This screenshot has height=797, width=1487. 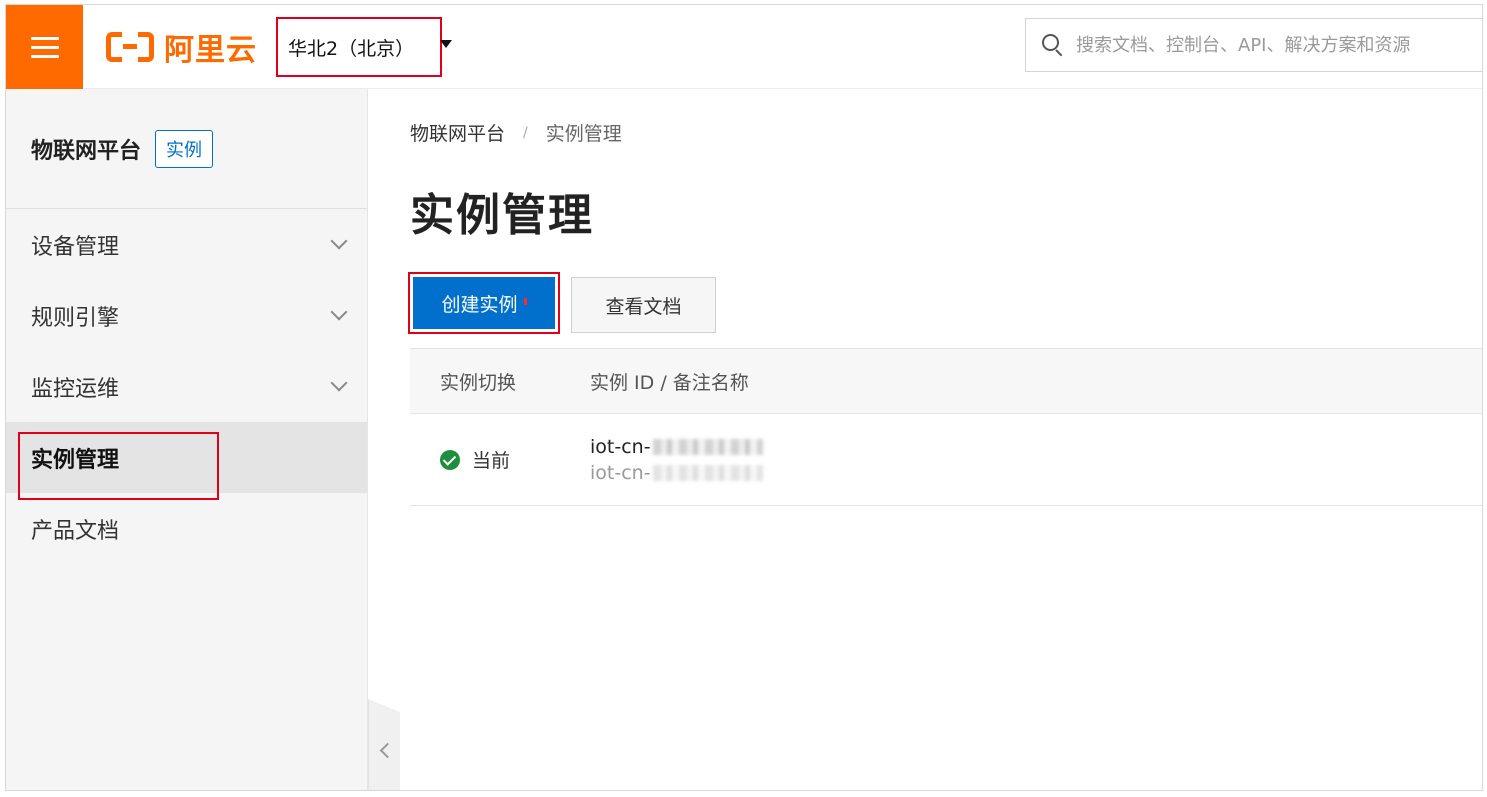 I want to click on aliyun-logo-icon, so click(x=130, y=47).